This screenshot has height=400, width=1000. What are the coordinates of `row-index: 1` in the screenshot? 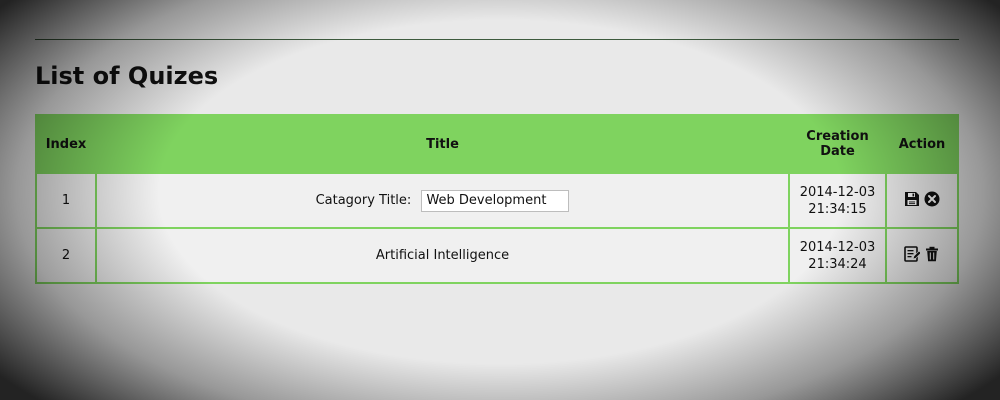 It's located at (66, 200).